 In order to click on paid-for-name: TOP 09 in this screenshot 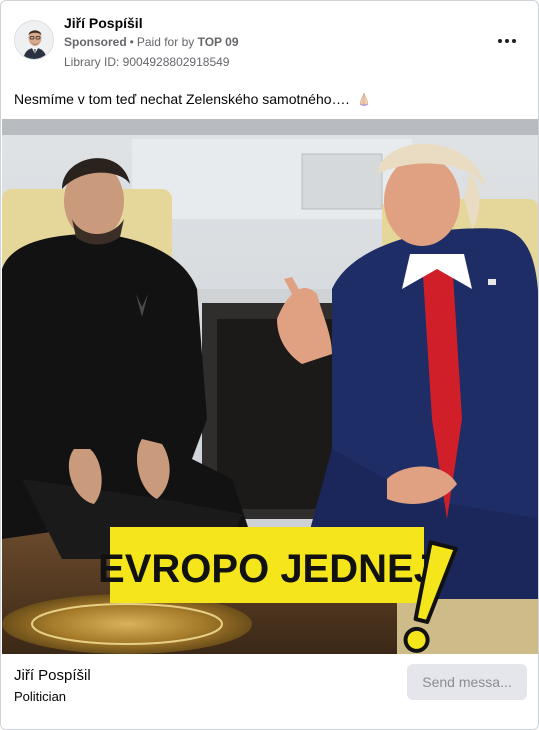, I will do `click(218, 42)`.